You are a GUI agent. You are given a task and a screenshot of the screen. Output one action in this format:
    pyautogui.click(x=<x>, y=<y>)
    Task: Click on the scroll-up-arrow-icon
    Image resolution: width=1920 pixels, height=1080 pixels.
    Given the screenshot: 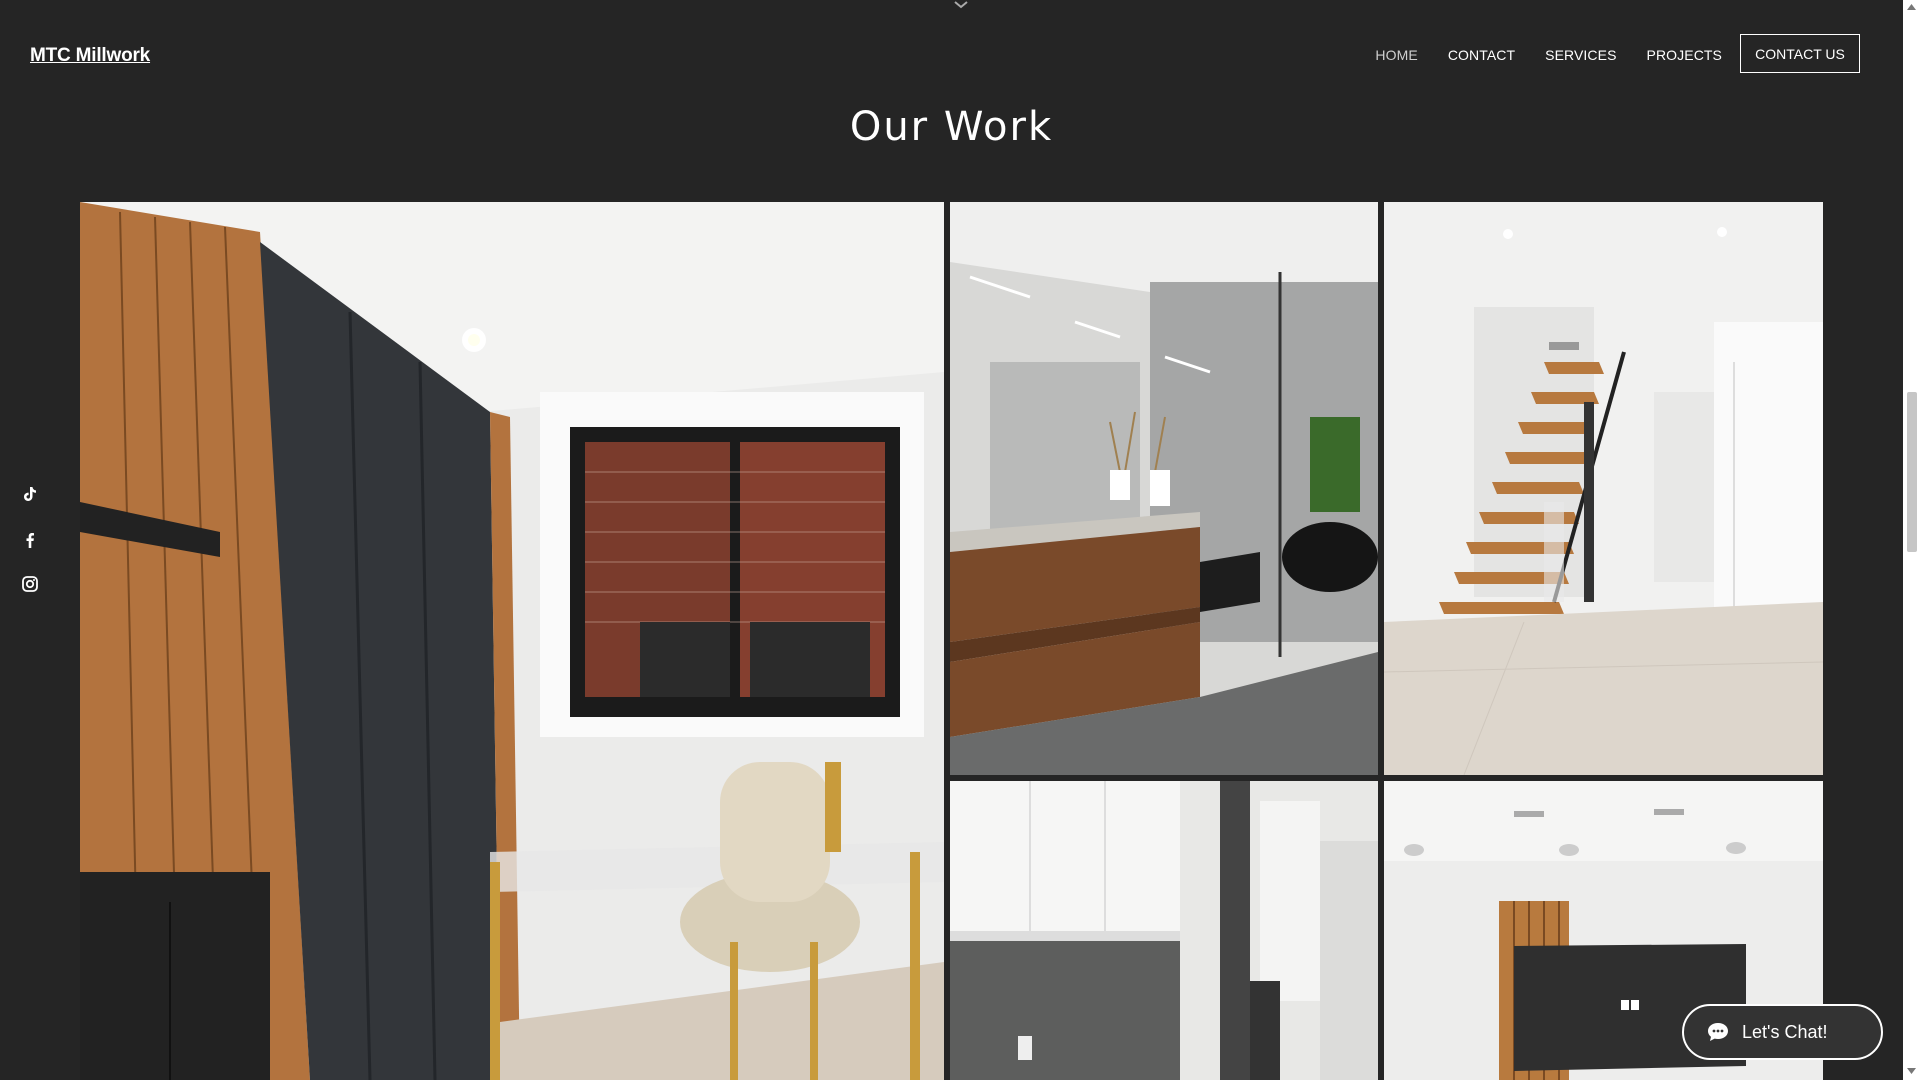 What is the action you would take?
    pyautogui.click(x=1911, y=7)
    